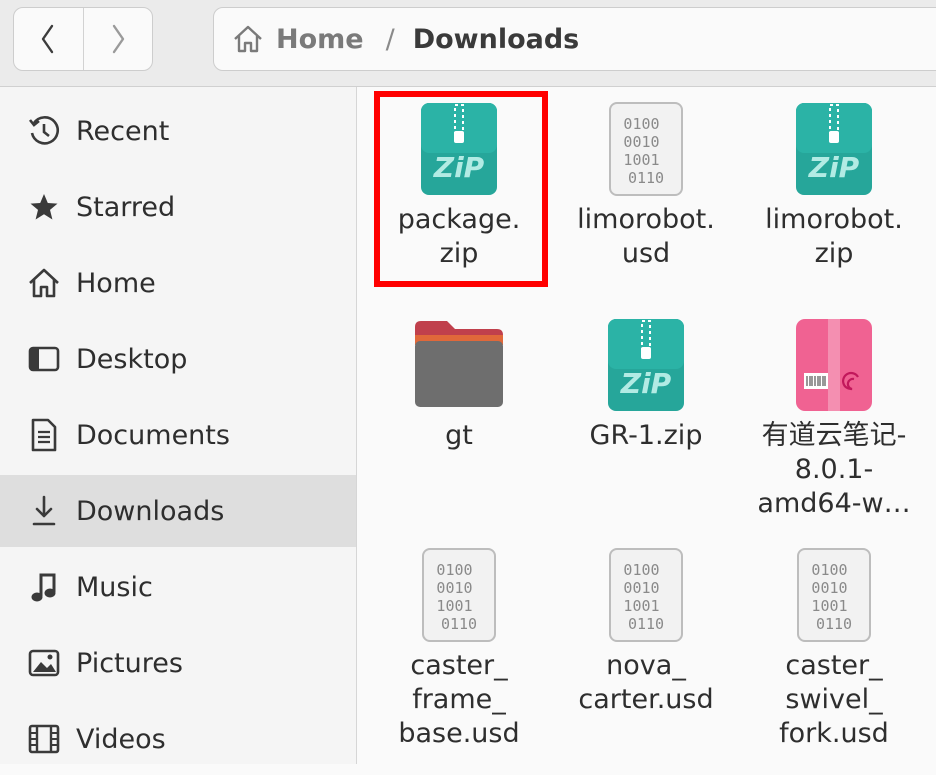  I want to click on sidebar-item-recent: Recent, so click(178, 131).